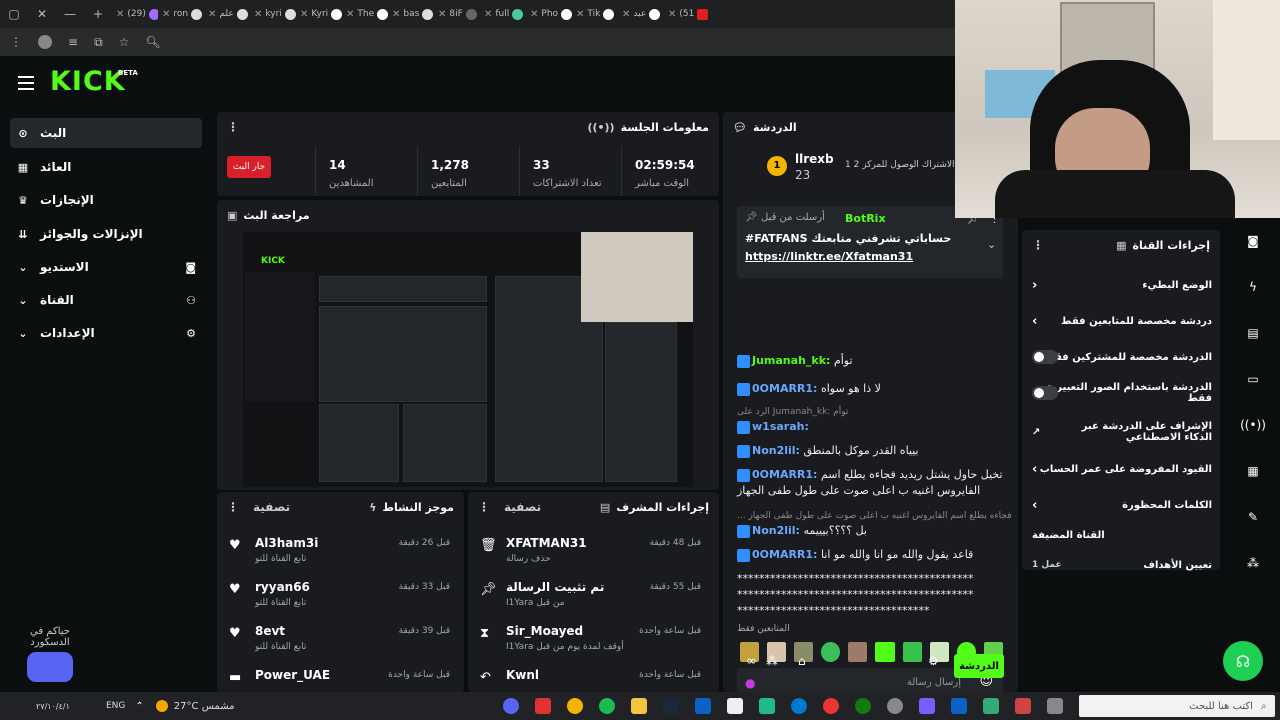 This screenshot has width=1280, height=720. I want to click on infinity-icon: ∞, so click(751, 661).